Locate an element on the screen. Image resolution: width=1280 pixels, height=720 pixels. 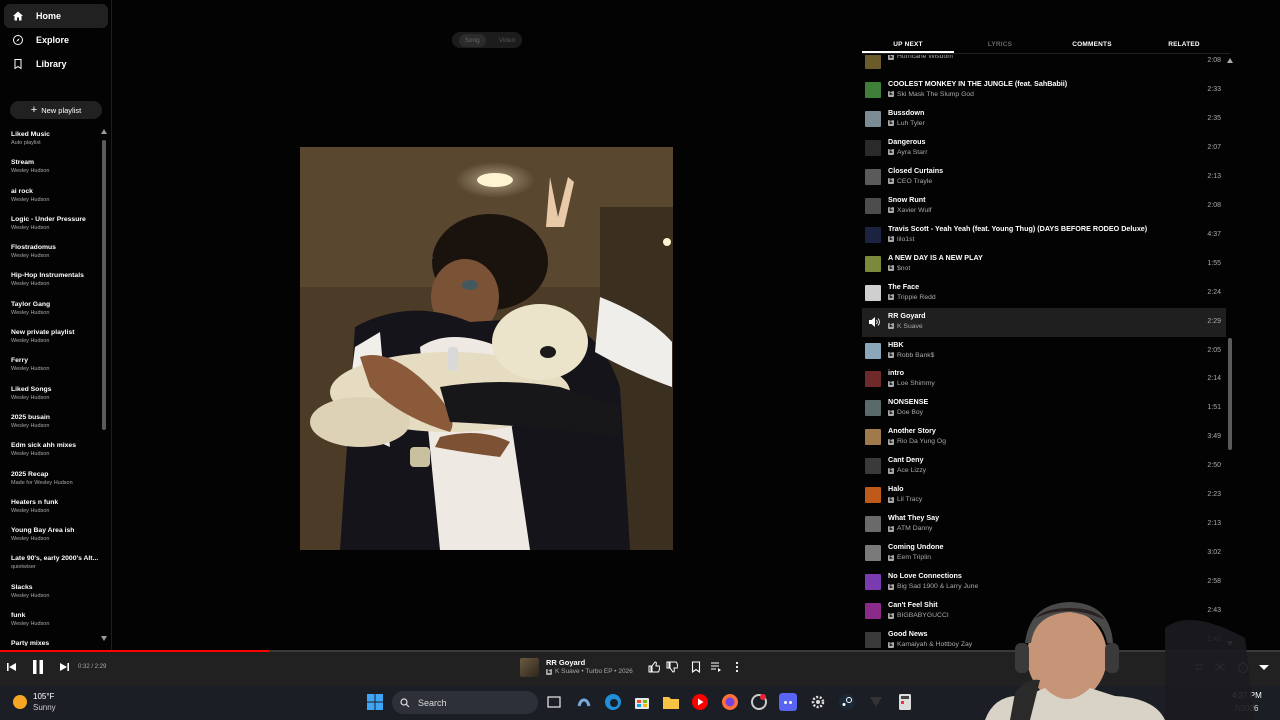
queue-artist: Eem Triplin is located at coordinates (914, 557).